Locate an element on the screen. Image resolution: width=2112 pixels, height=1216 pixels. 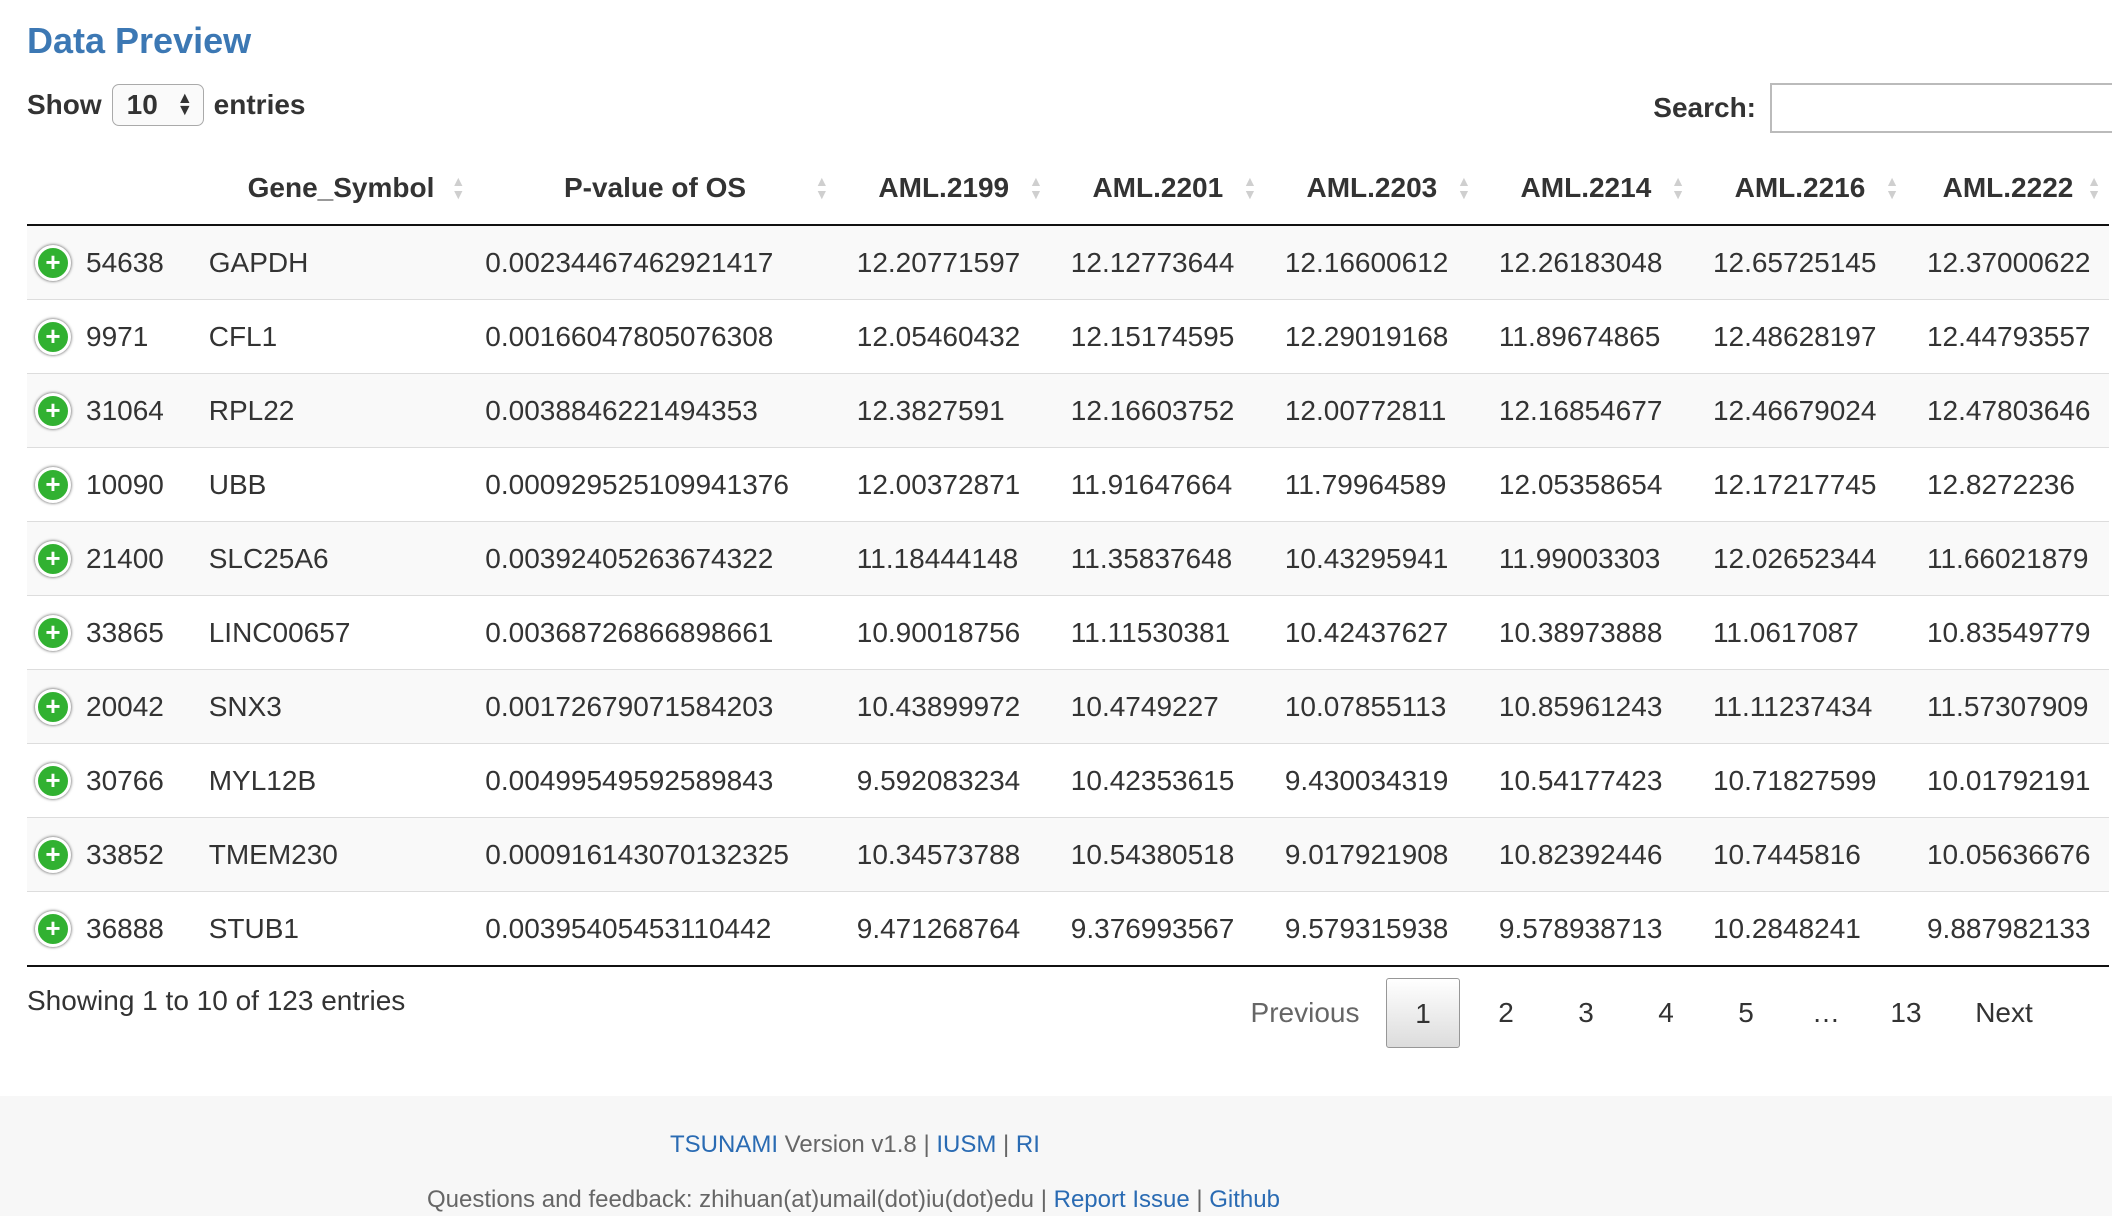
column-header: Gene_Symbol ▲ ▼ is located at coordinates (341, 189).